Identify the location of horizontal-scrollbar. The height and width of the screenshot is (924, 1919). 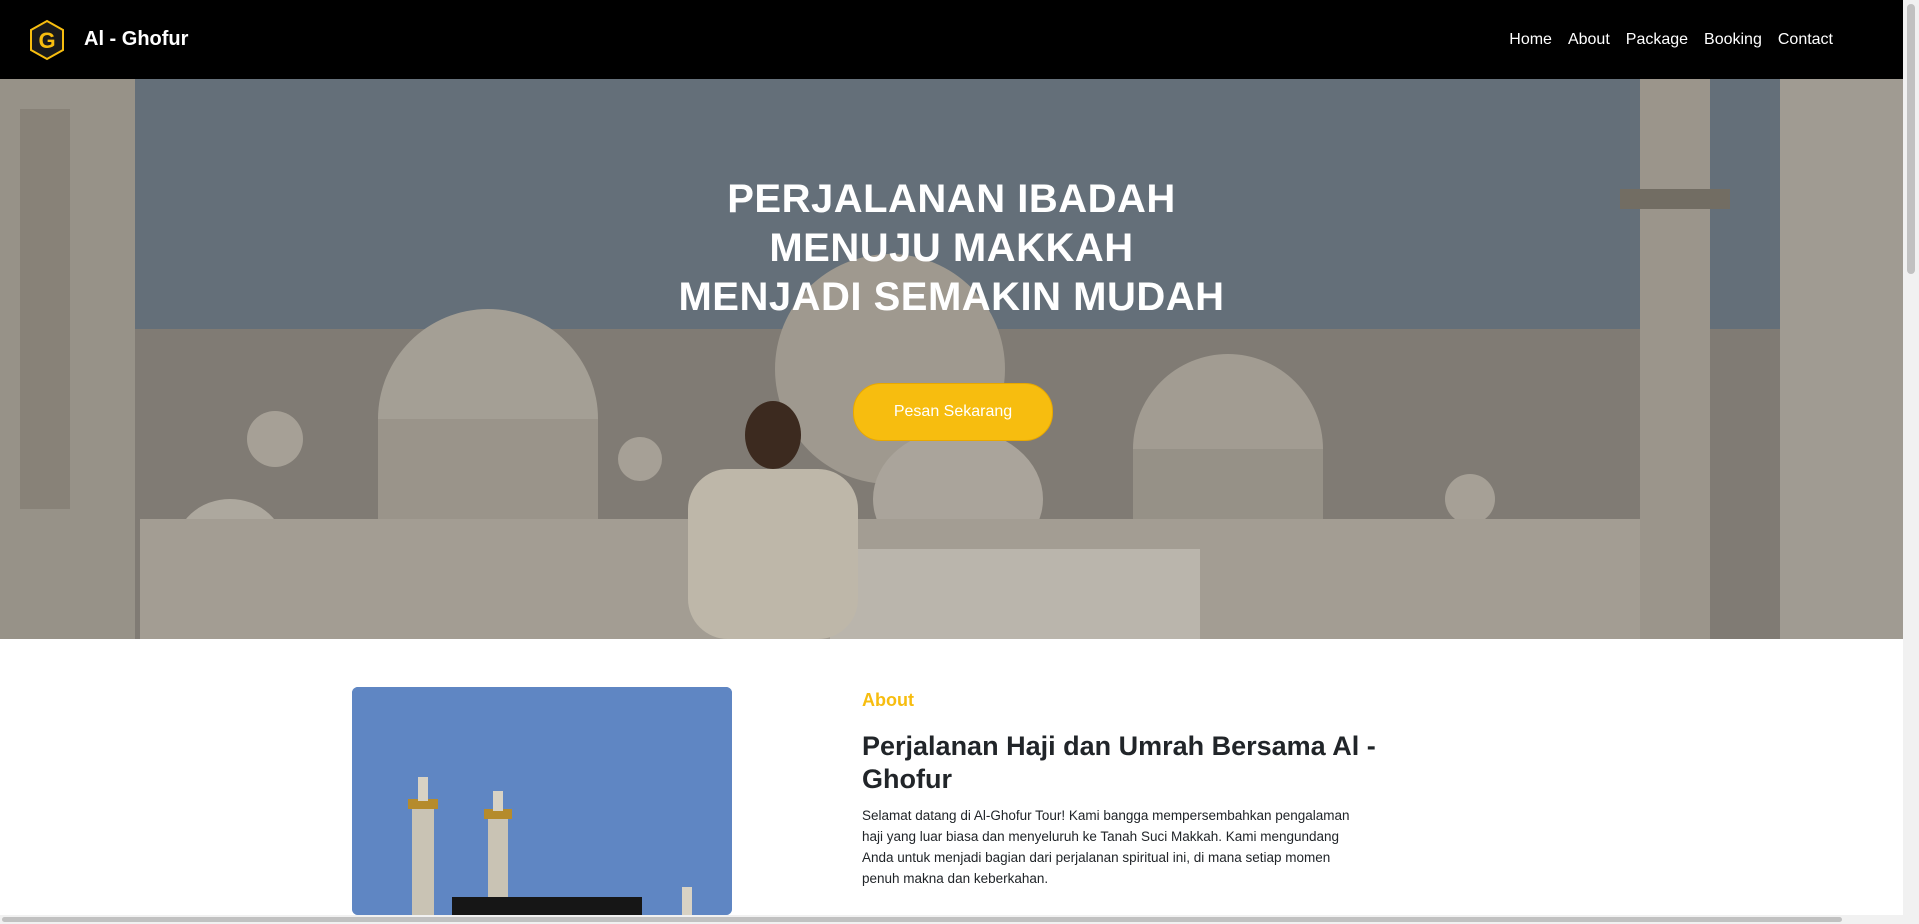
(951, 919).